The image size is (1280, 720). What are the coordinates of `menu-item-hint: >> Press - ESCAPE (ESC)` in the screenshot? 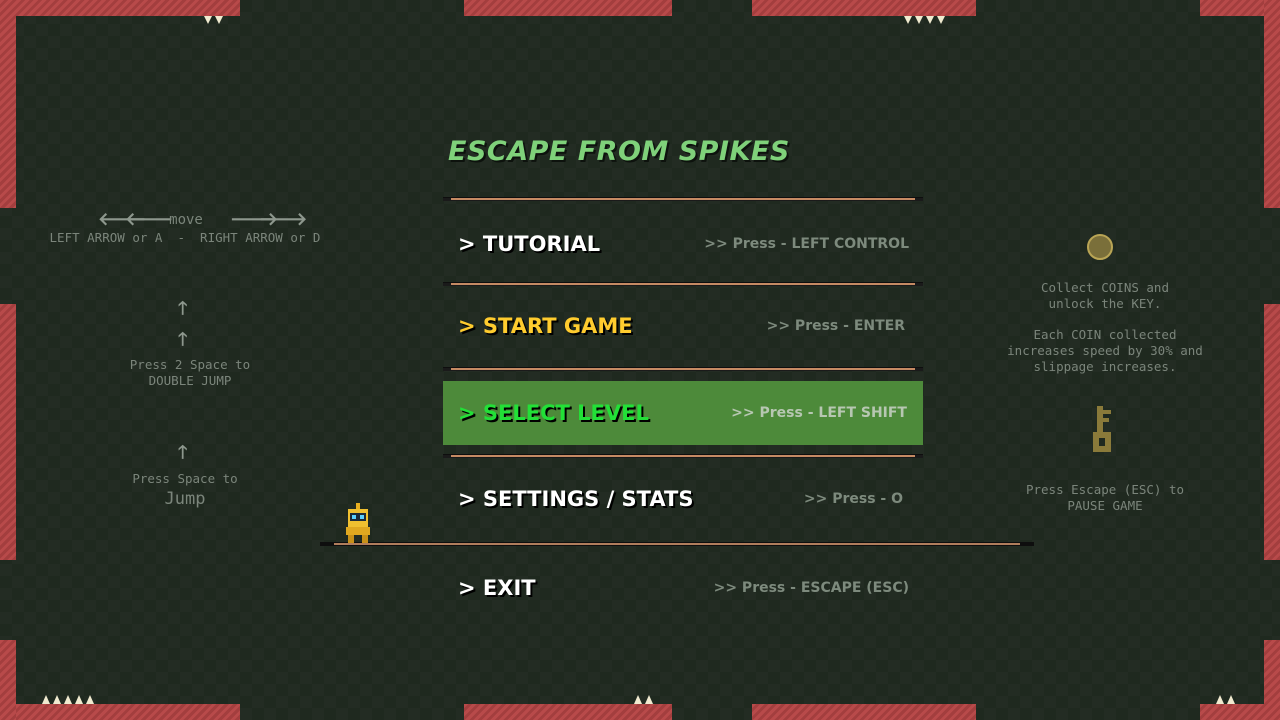 It's located at (811, 588).